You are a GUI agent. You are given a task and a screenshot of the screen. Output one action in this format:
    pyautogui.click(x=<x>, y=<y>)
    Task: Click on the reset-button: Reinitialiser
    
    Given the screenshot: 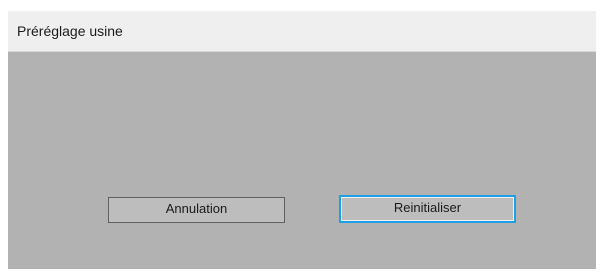 What is the action you would take?
    pyautogui.click(x=427, y=209)
    